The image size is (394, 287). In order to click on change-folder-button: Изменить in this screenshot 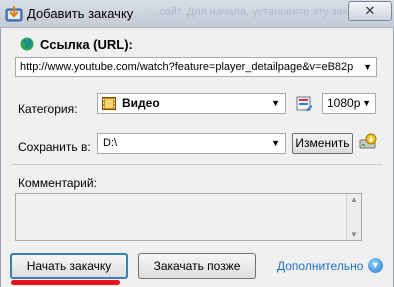, I will do `click(322, 143)`.